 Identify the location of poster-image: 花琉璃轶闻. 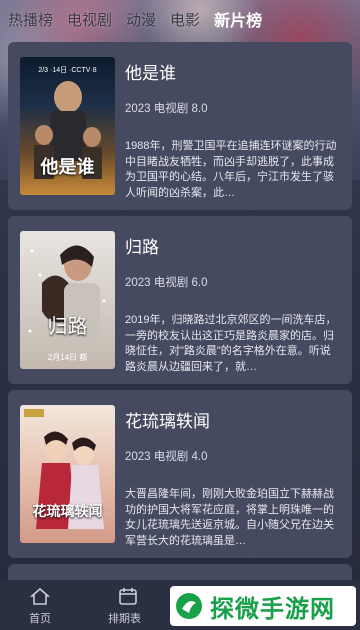
(67, 474).